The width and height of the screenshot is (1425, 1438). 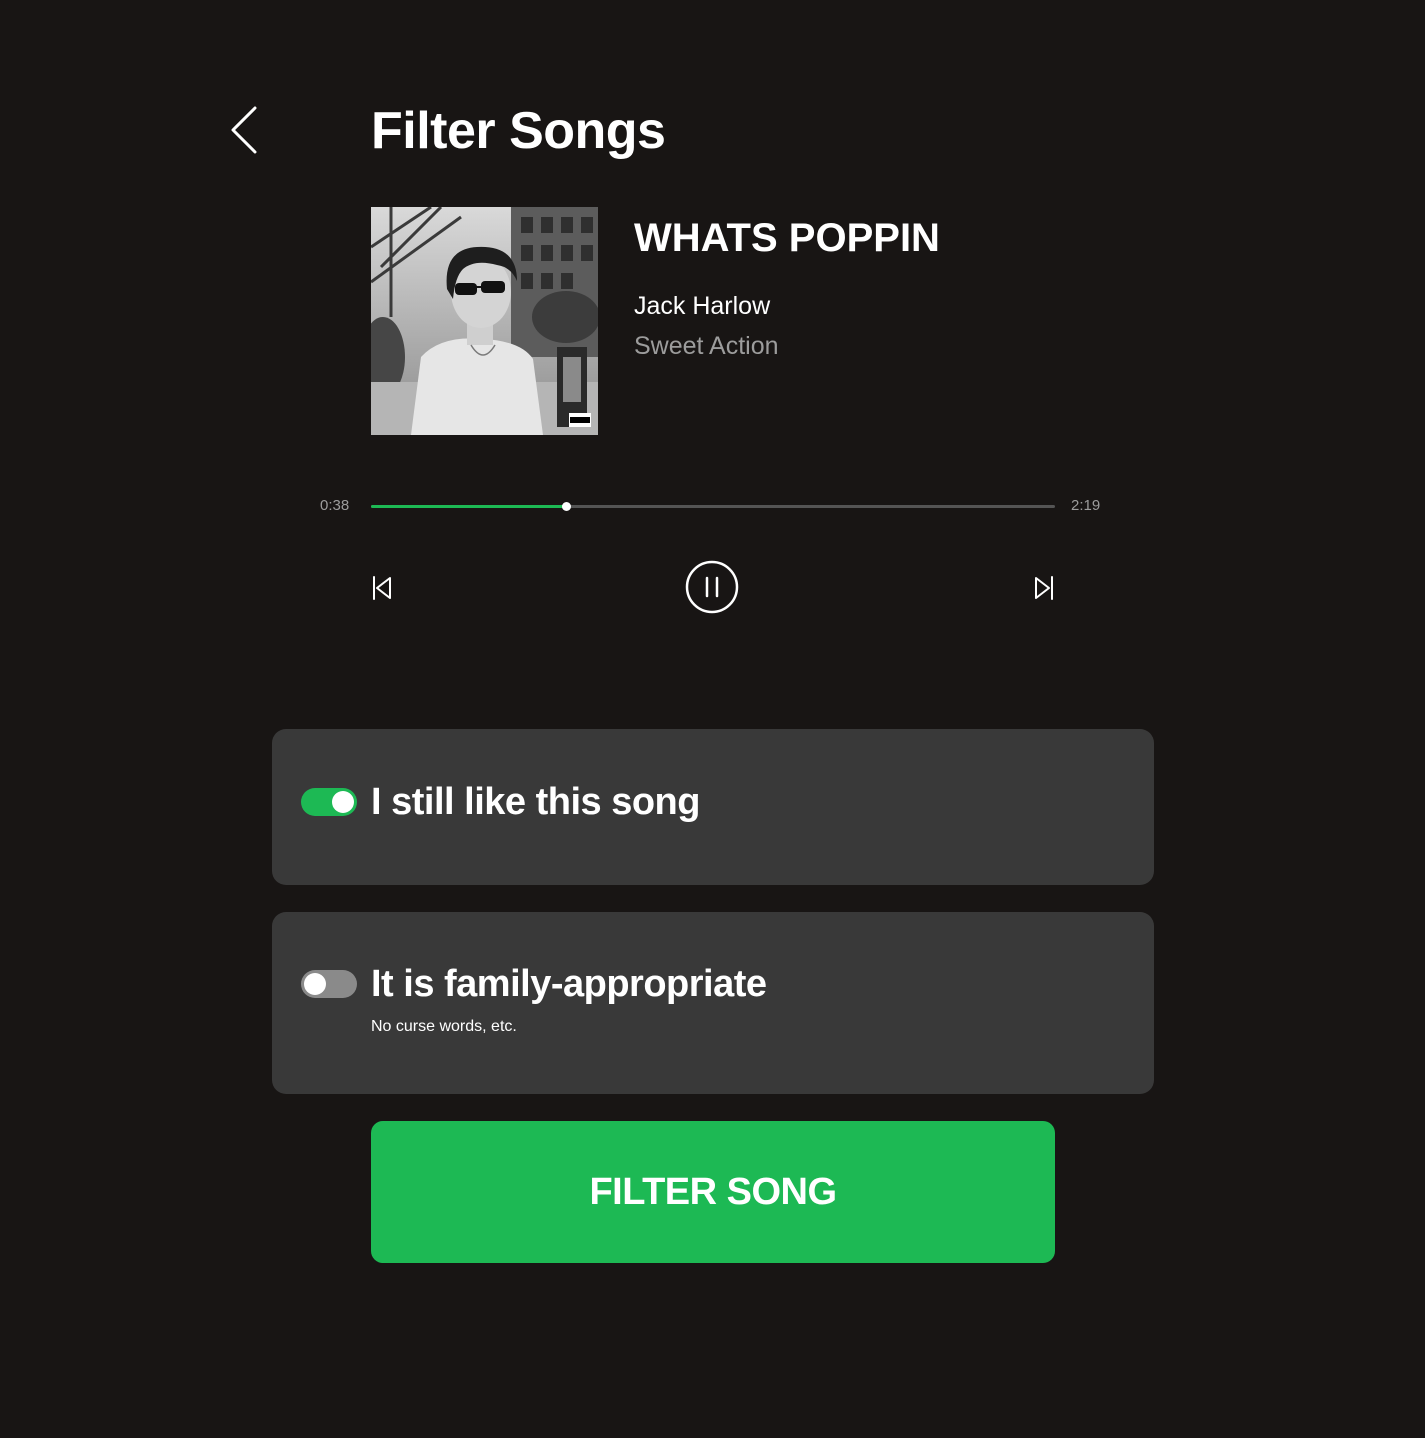 I want to click on back-button, so click(x=246, y=130).